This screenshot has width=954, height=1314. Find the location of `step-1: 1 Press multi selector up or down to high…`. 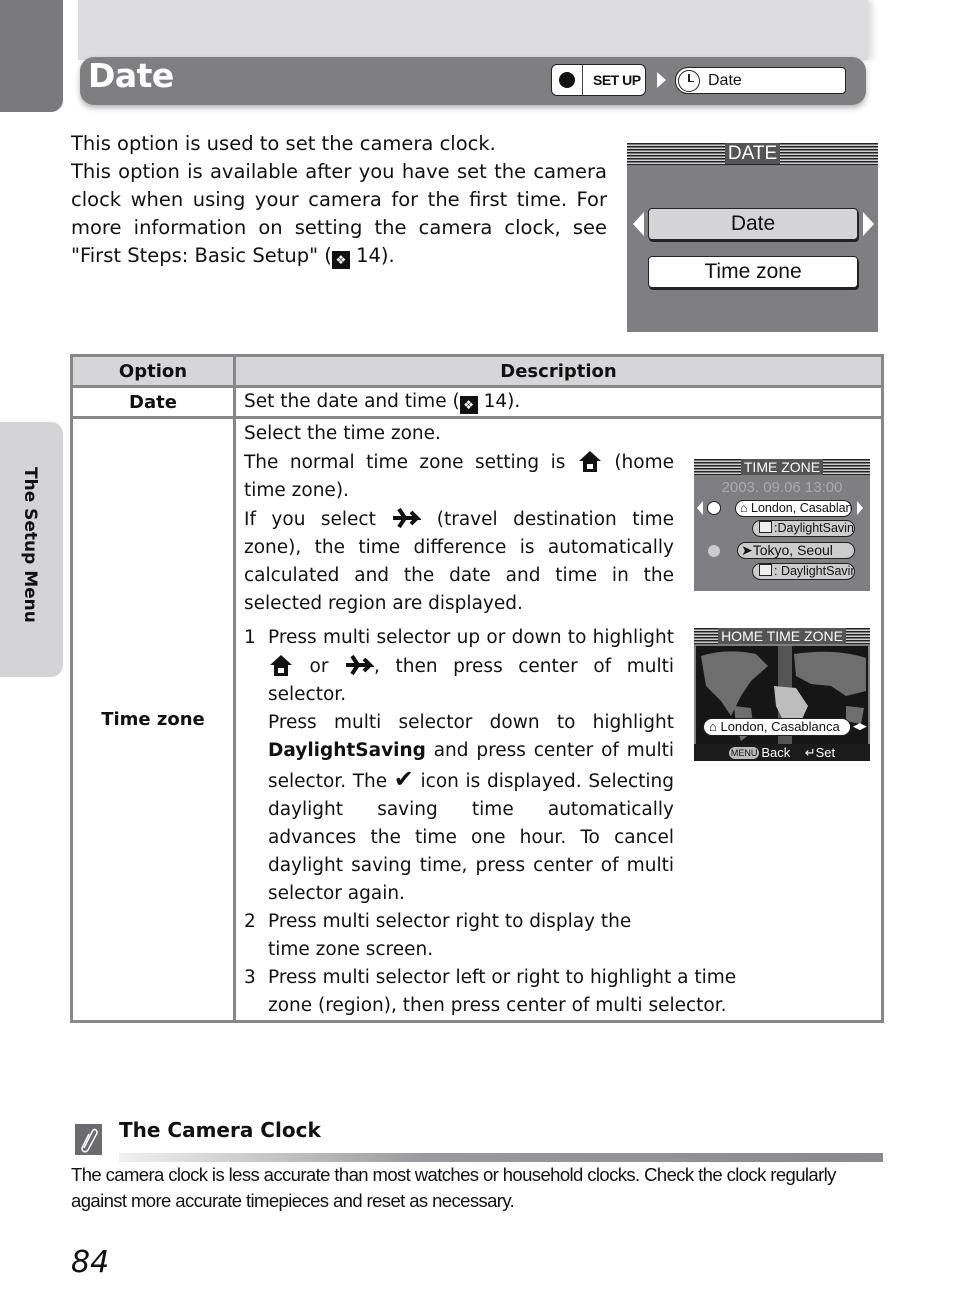

step-1: 1 Press multi selector up or down to high… is located at coordinates (459, 765).